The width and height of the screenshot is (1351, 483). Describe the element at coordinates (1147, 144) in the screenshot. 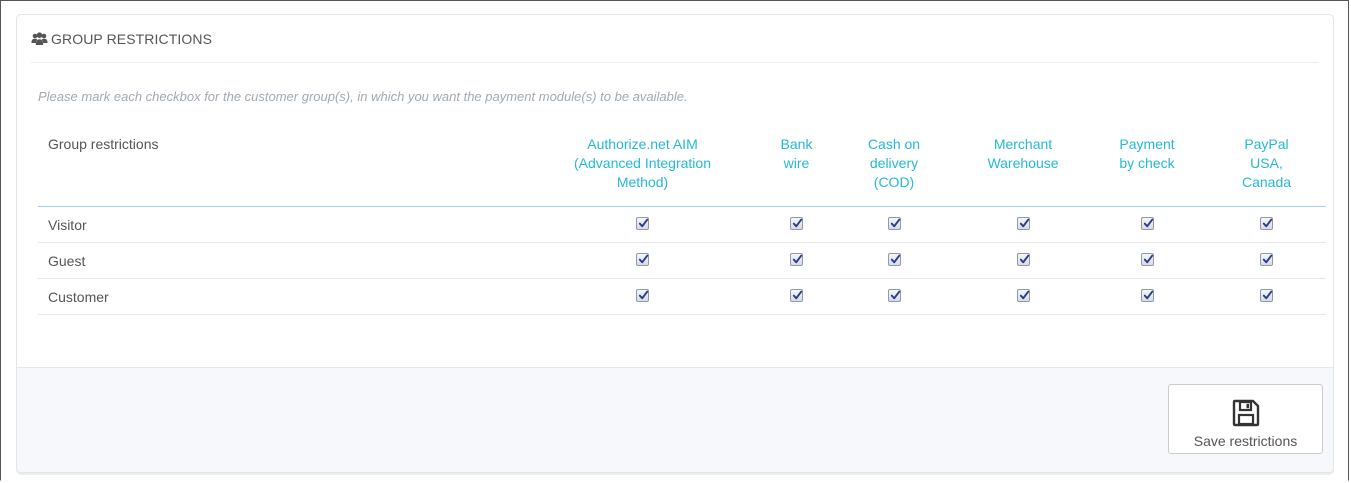

I see `module-header-line: Payment` at that location.